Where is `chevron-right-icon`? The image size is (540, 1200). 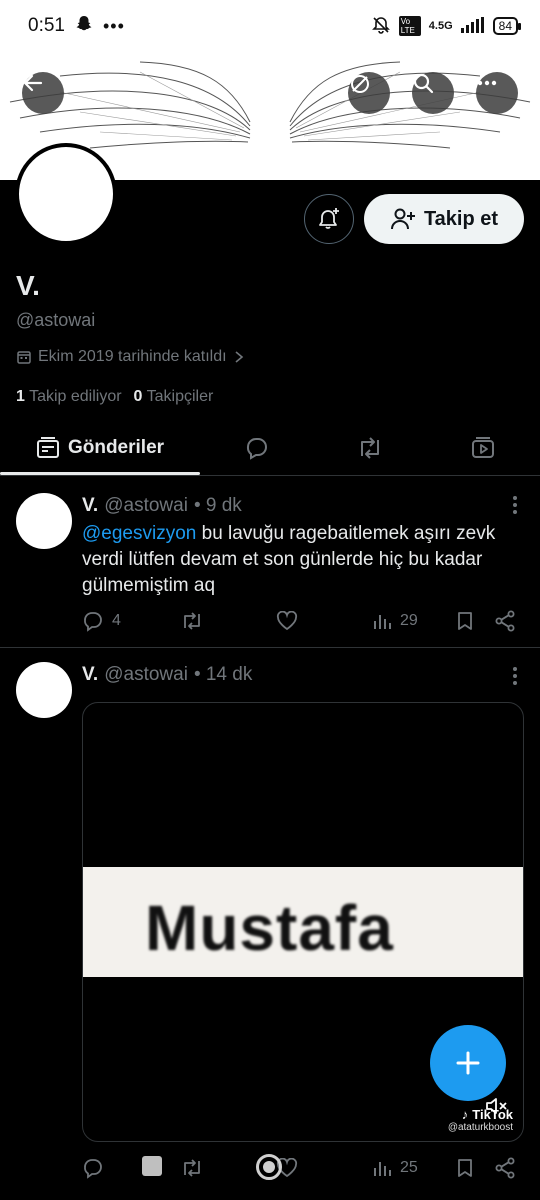
chevron-right-icon is located at coordinates (239, 357).